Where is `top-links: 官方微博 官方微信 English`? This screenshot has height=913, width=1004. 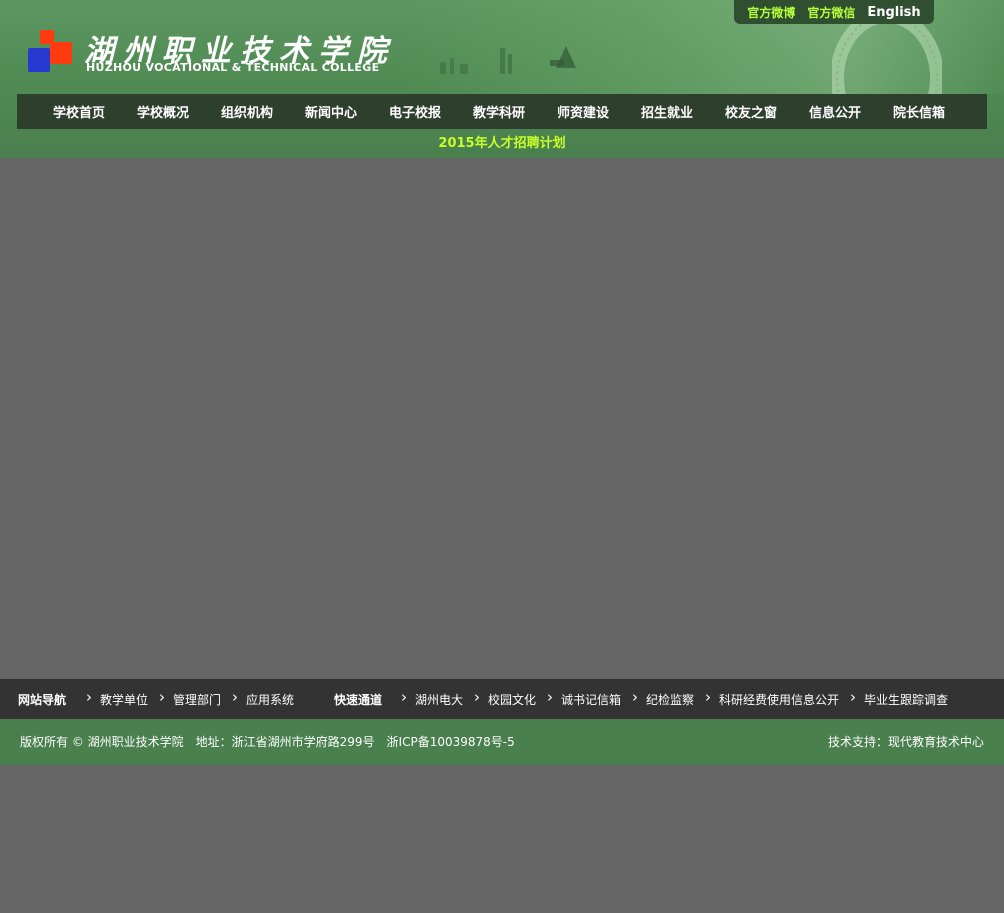
top-links: 官方微博 官方微信 English is located at coordinates (834, 12).